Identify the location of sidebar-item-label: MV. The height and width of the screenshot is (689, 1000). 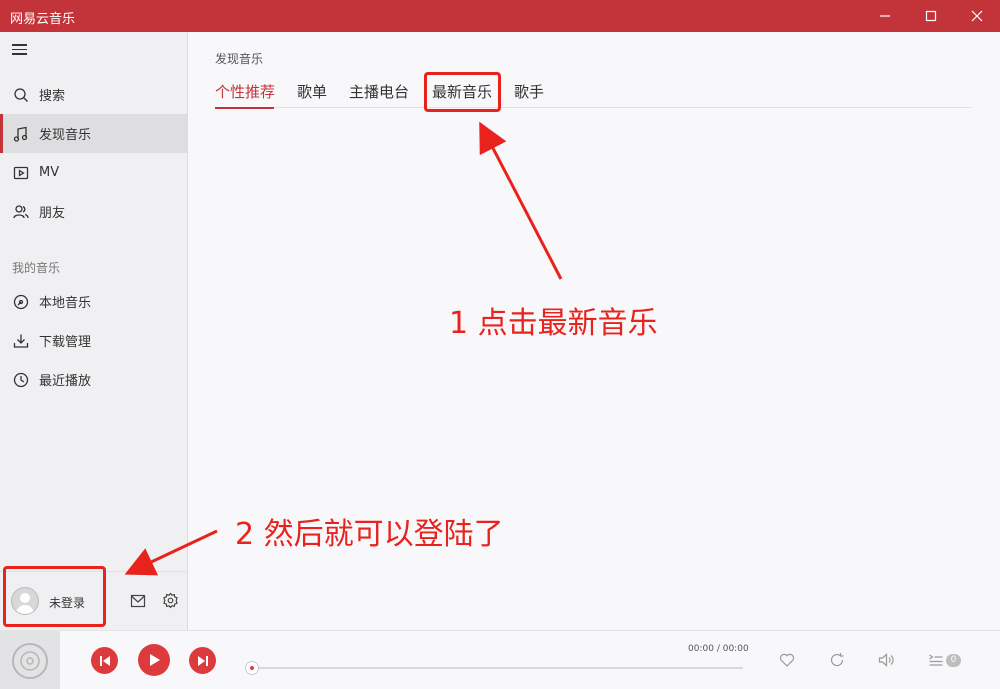
(49, 172).